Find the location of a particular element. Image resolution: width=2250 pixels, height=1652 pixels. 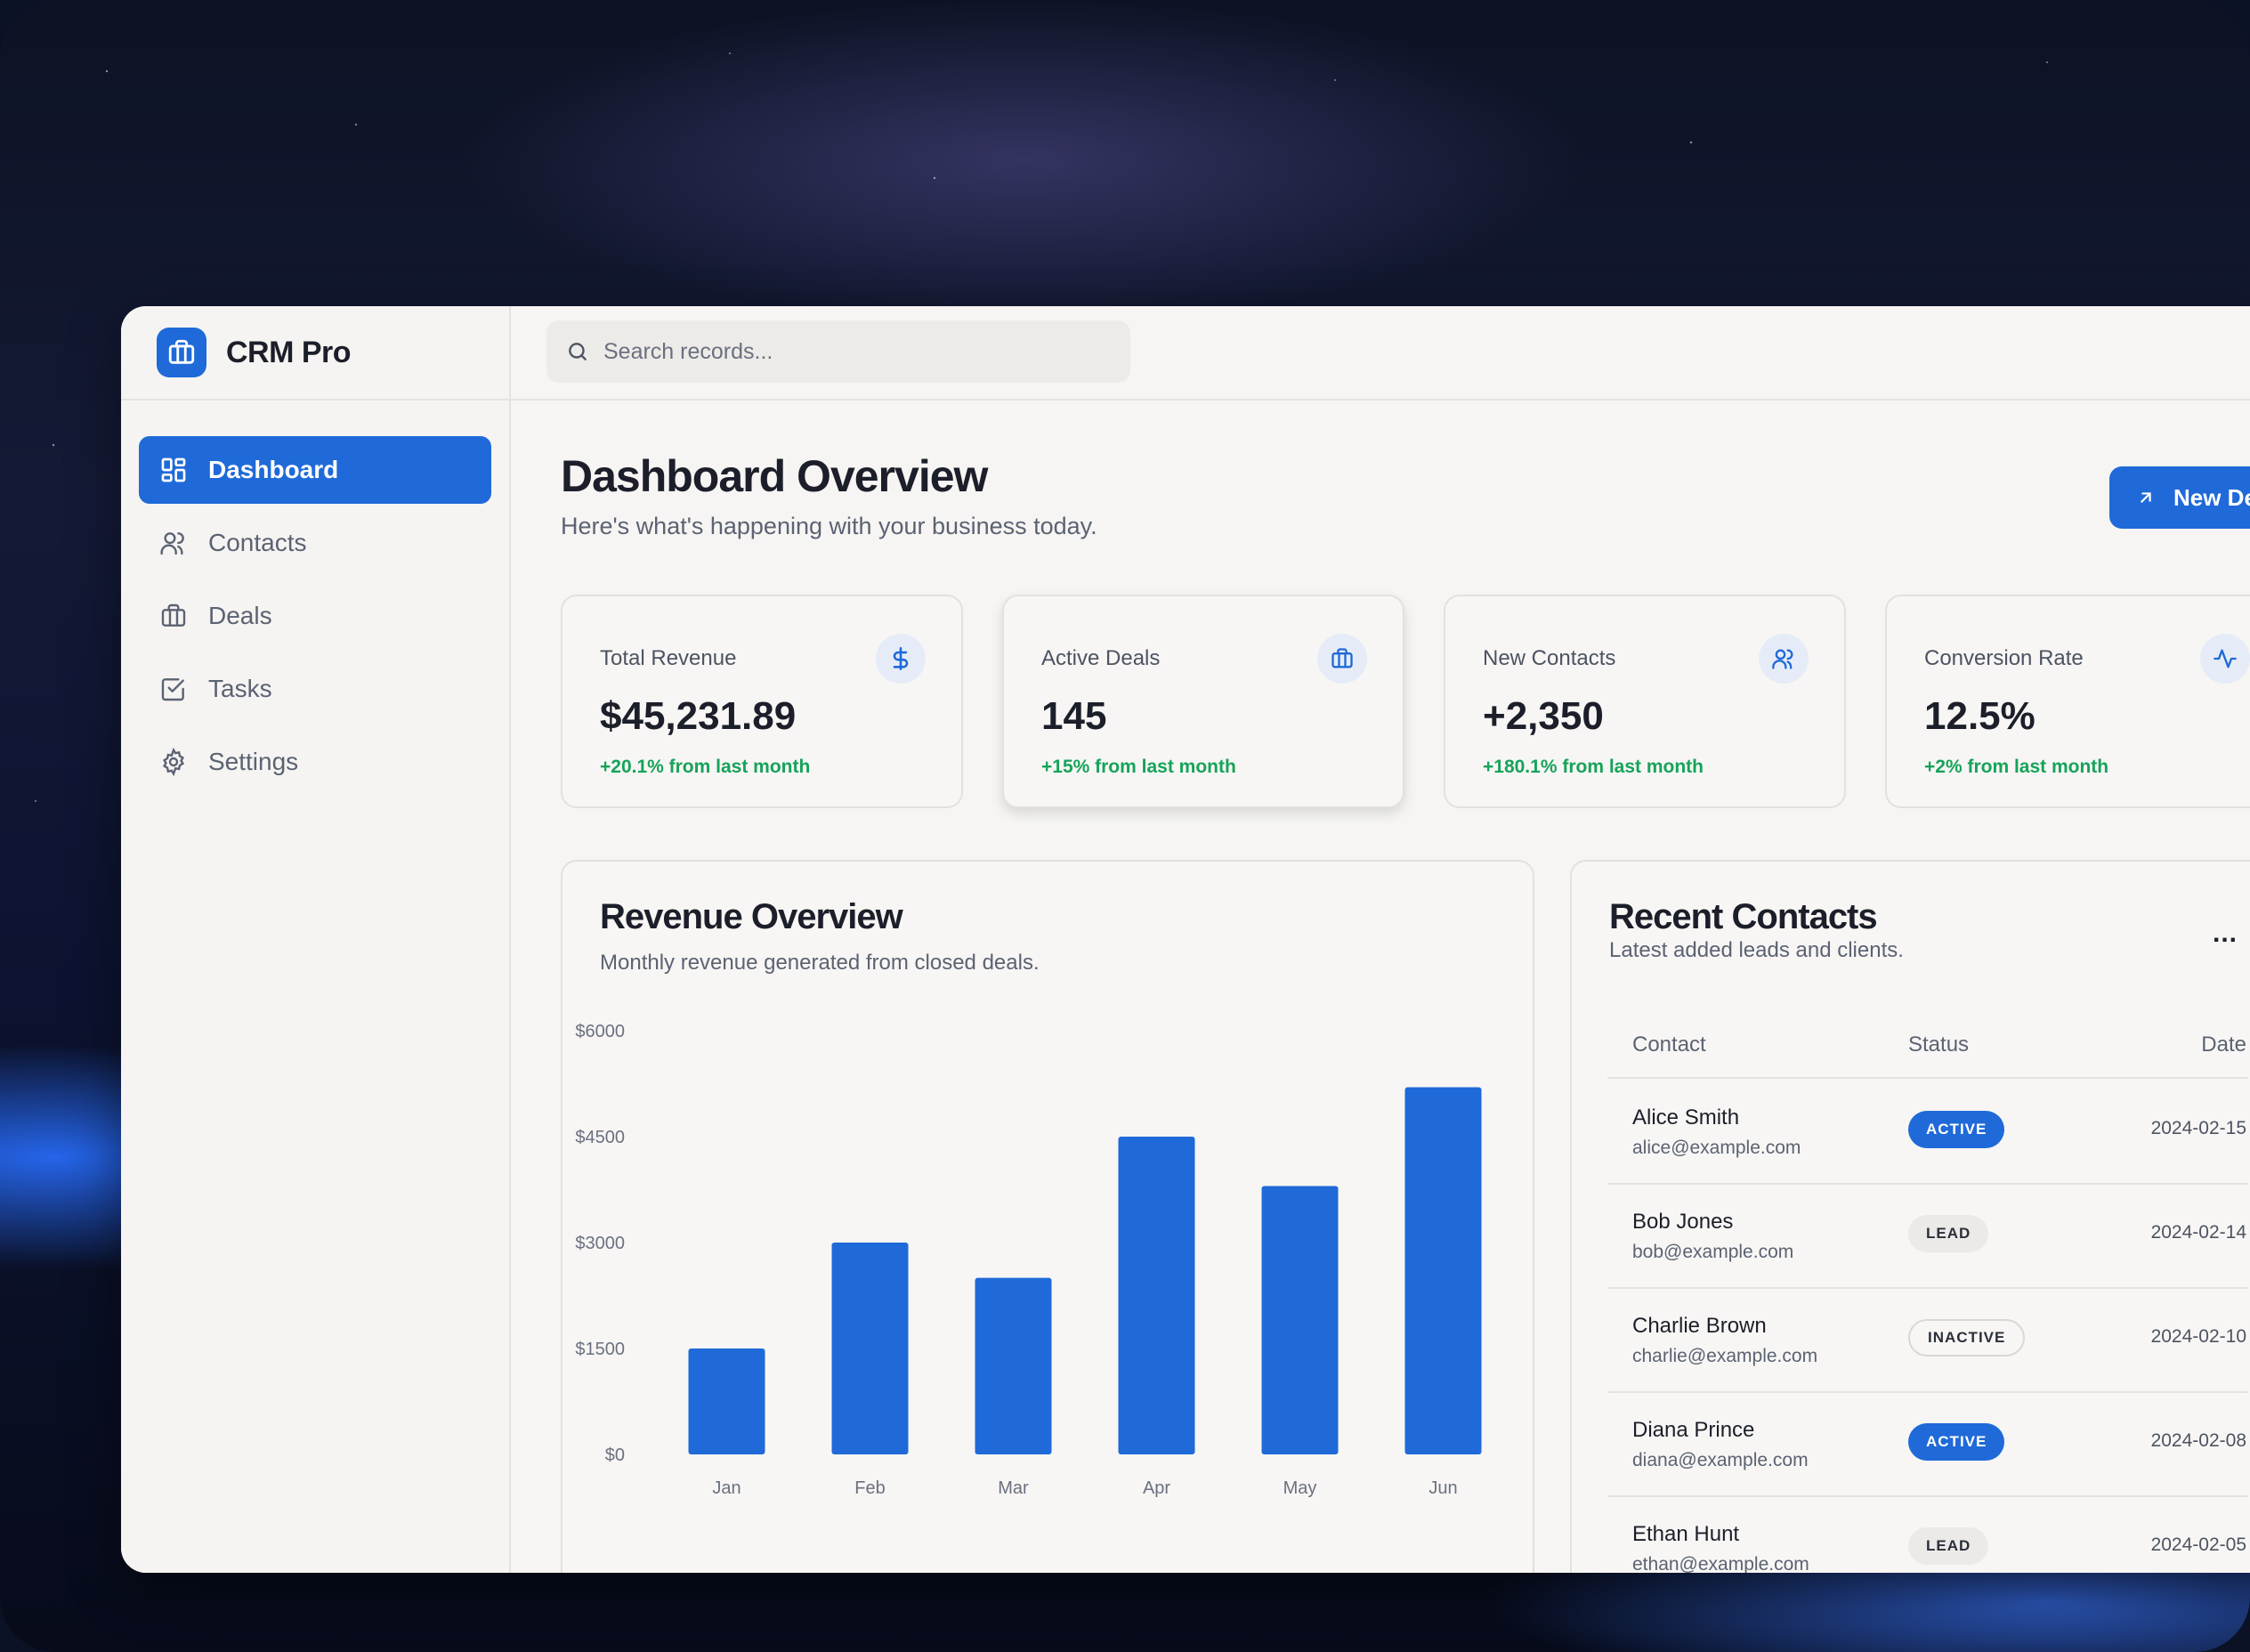

new-deal-button: New Deal is located at coordinates (2179, 497).